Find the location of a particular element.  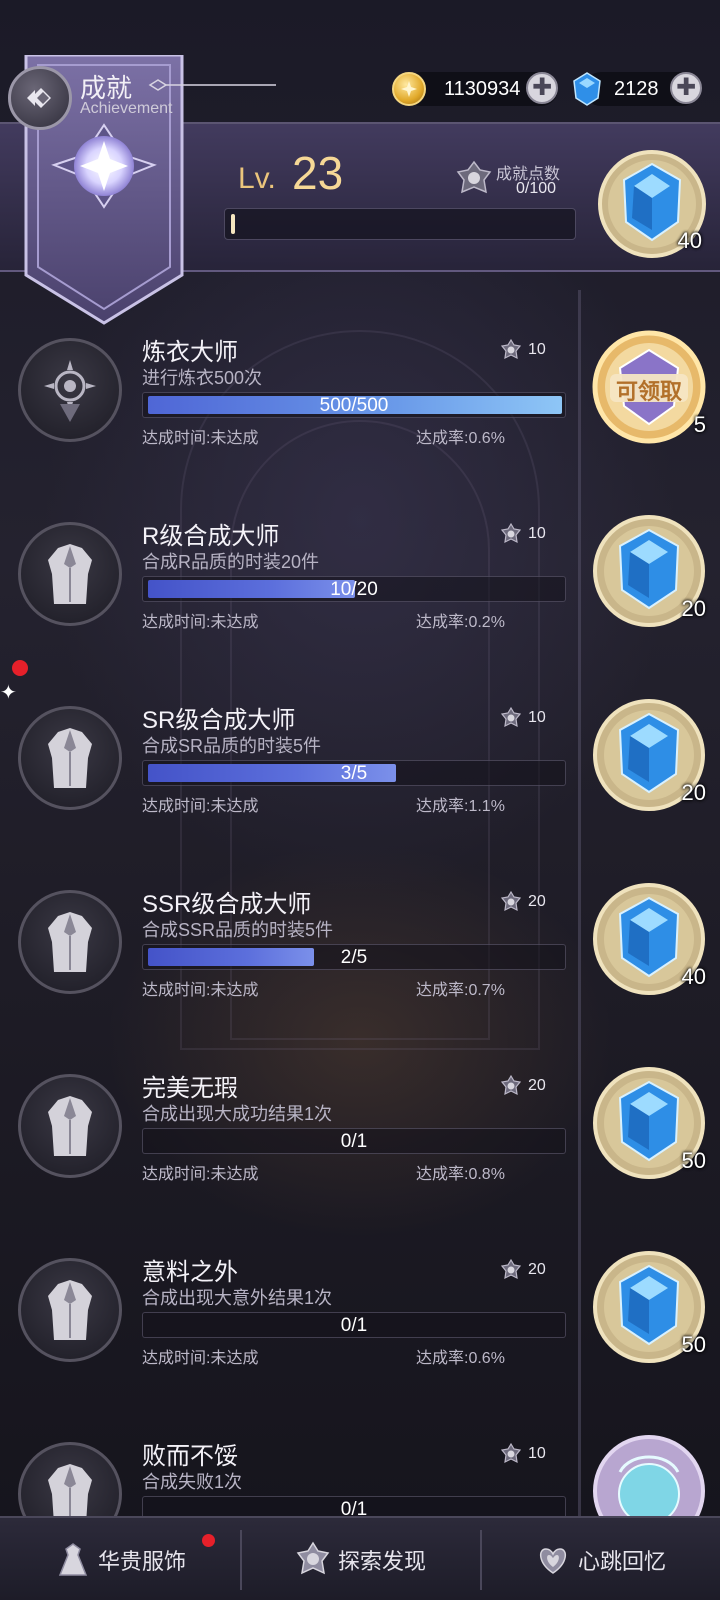

nav-tab-explore: 探索发现 is located at coordinates (360, 1559).